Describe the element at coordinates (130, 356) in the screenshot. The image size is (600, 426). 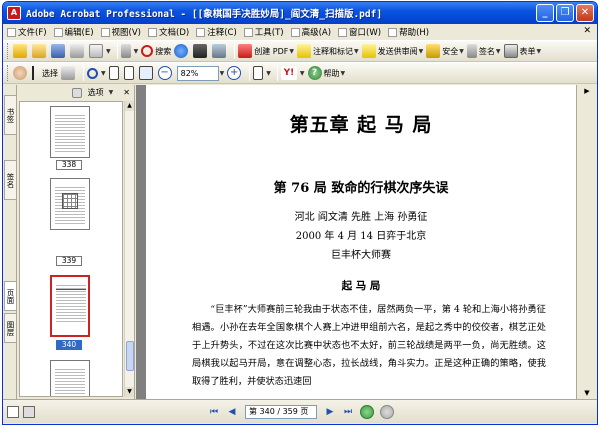
I see `scroll-thumb` at that location.